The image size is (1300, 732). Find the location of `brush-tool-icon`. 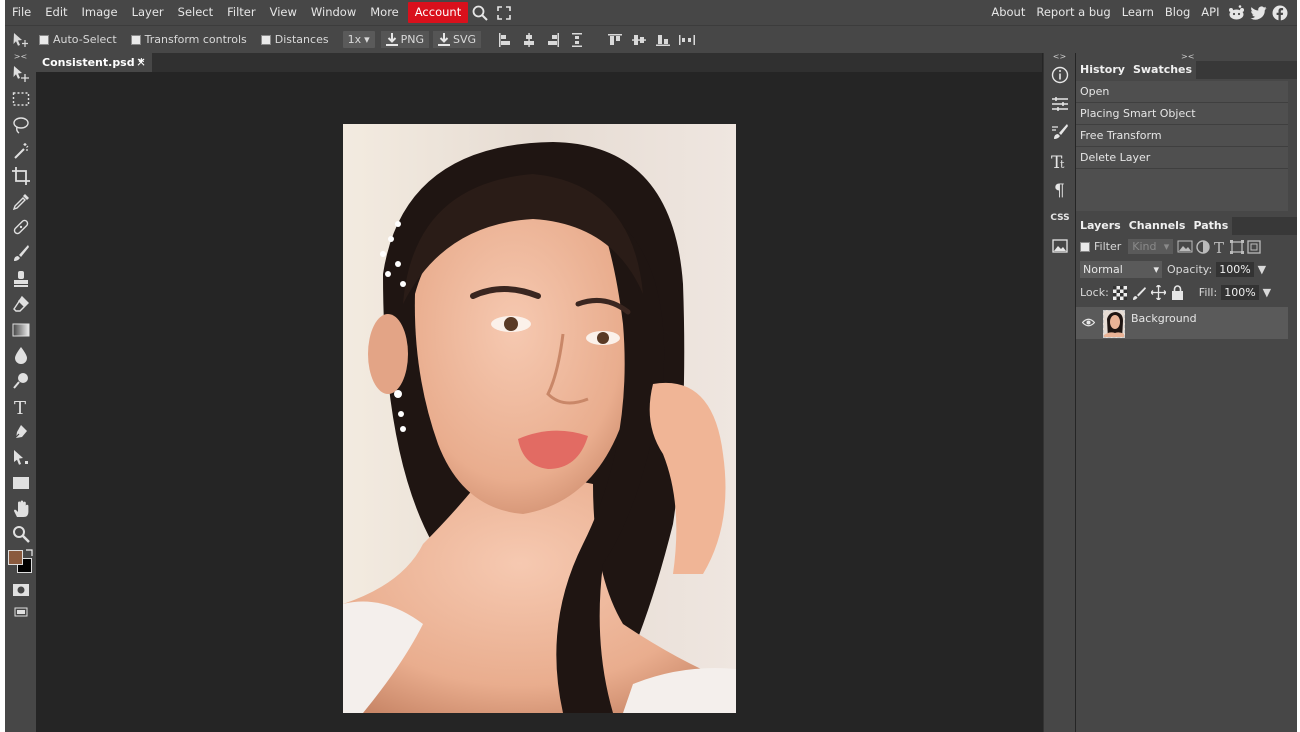

brush-tool-icon is located at coordinates (20, 253).